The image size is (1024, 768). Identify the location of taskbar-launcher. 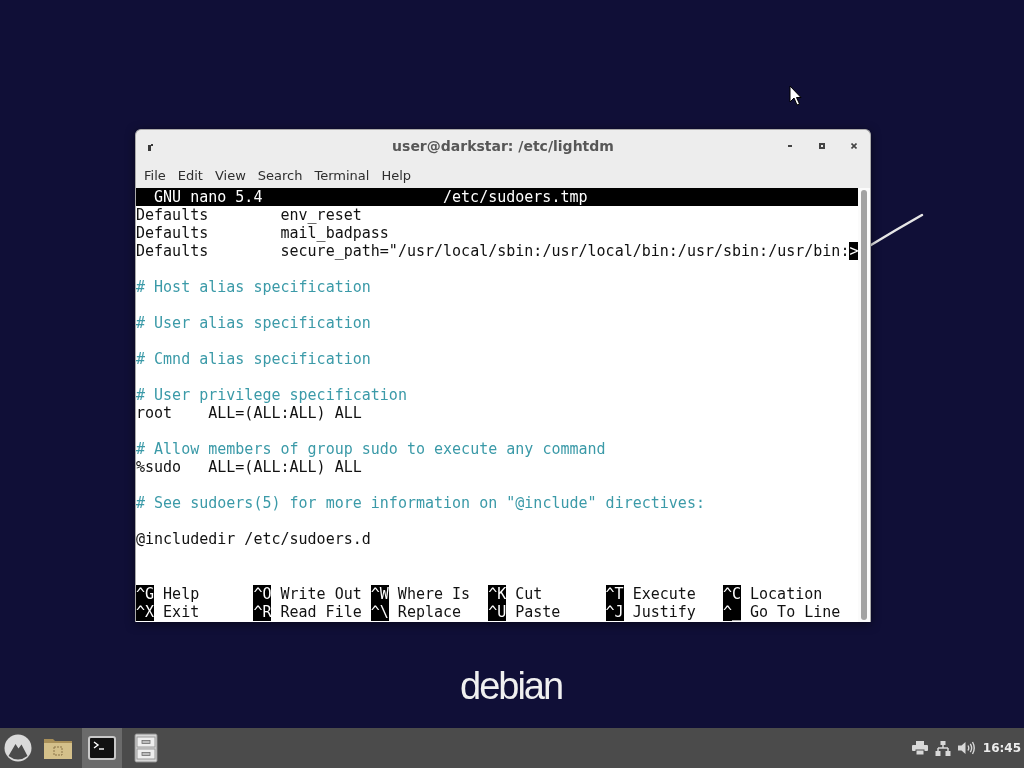
(102, 748).